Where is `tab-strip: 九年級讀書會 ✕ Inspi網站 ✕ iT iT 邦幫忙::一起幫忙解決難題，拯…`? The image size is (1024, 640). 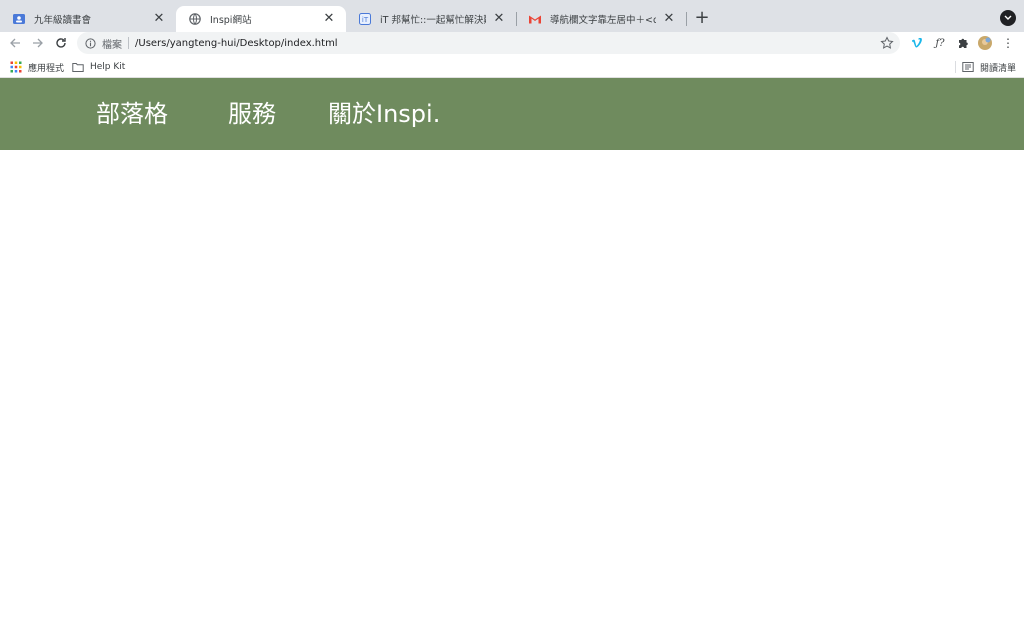 tab-strip: 九年級讀書會 ✕ Inspi網站 ✕ iT iT 邦幫忙::一起幫忙解決難題，拯… is located at coordinates (512, 16).